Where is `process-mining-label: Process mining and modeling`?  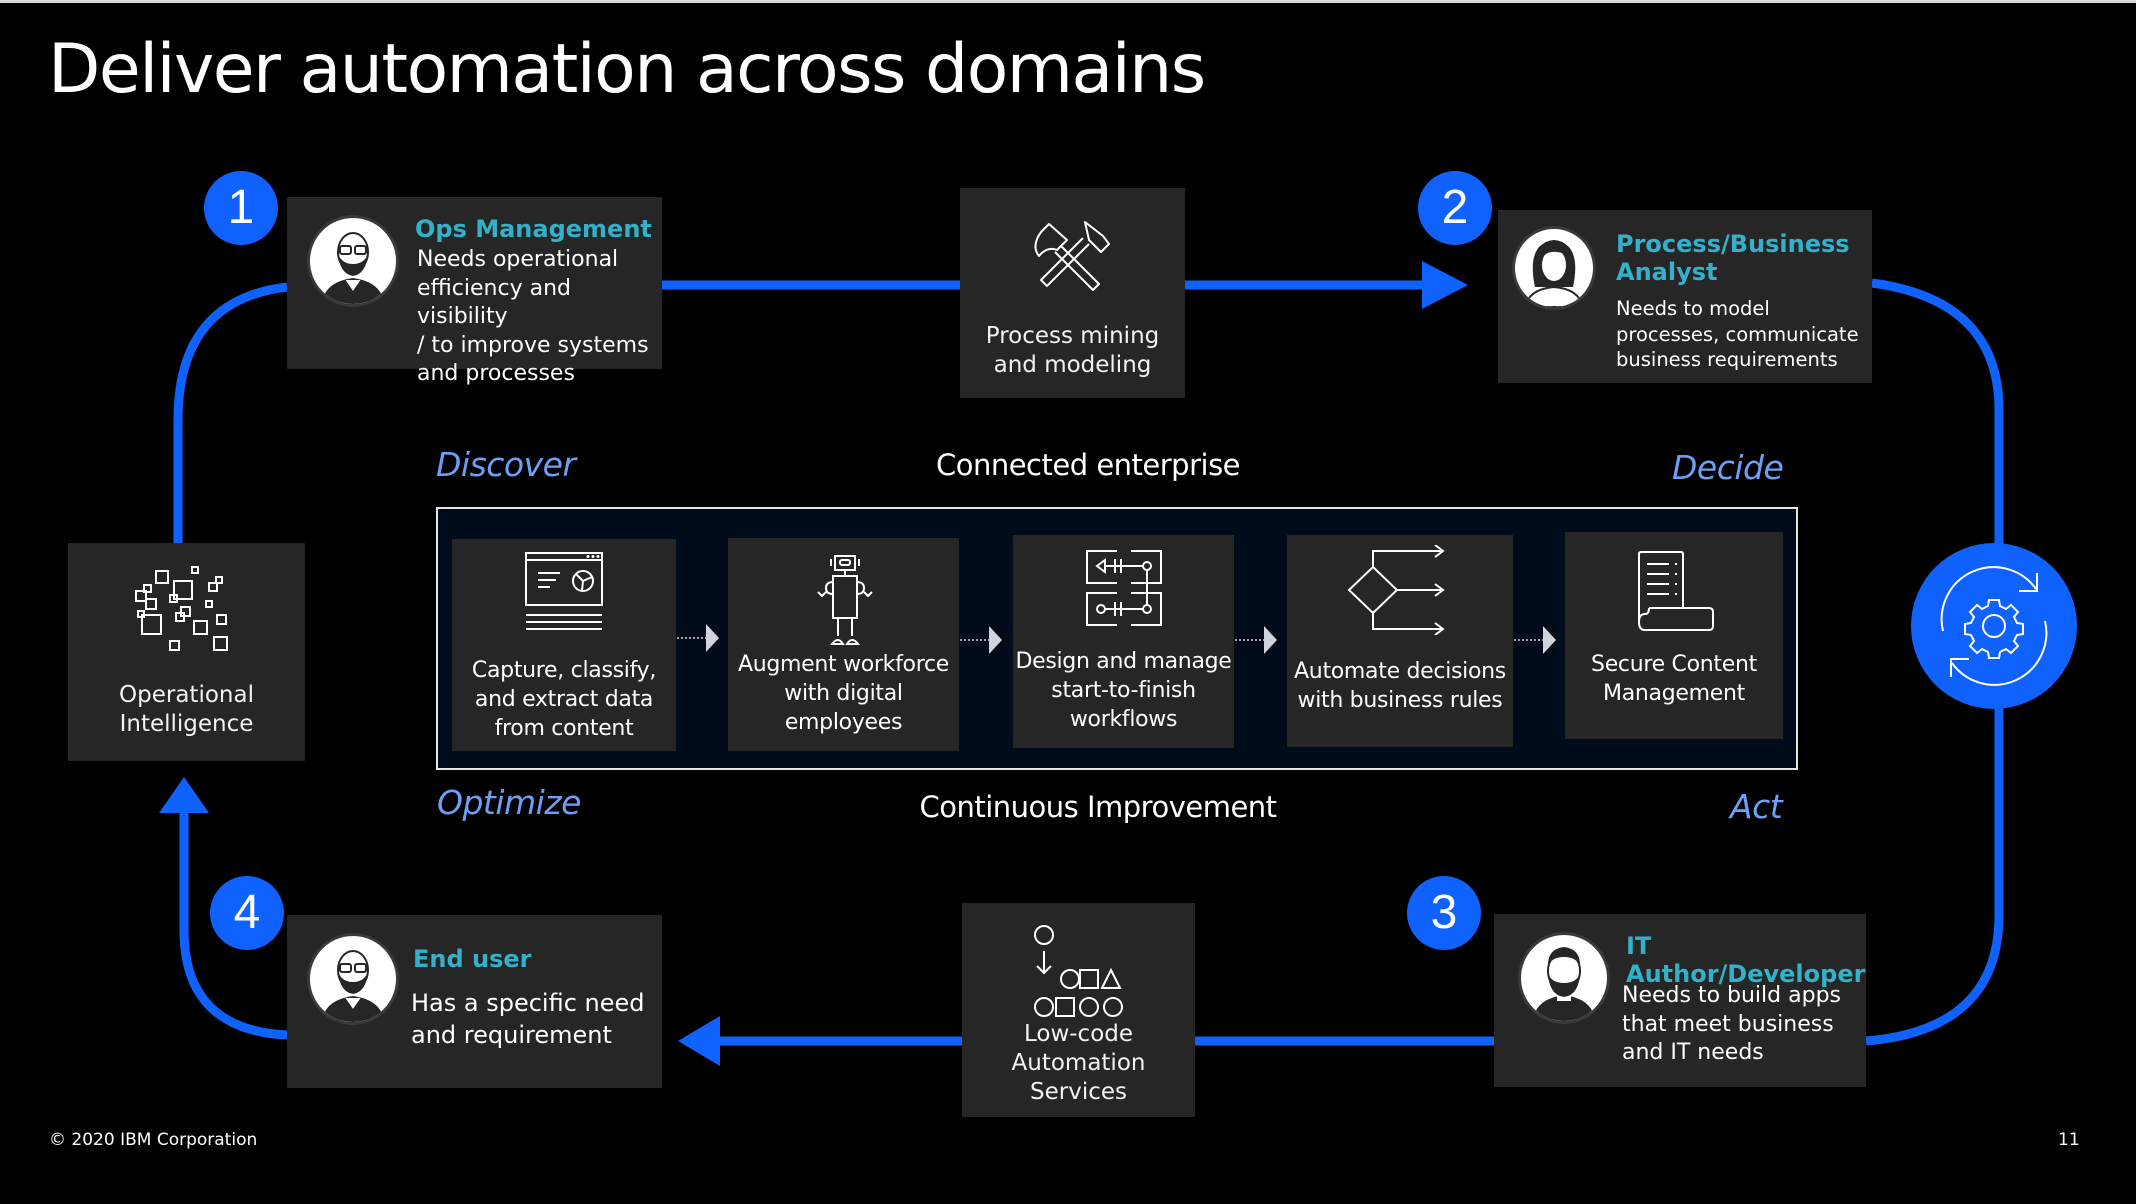
process-mining-label: Process mining and modeling is located at coordinates (1072, 351).